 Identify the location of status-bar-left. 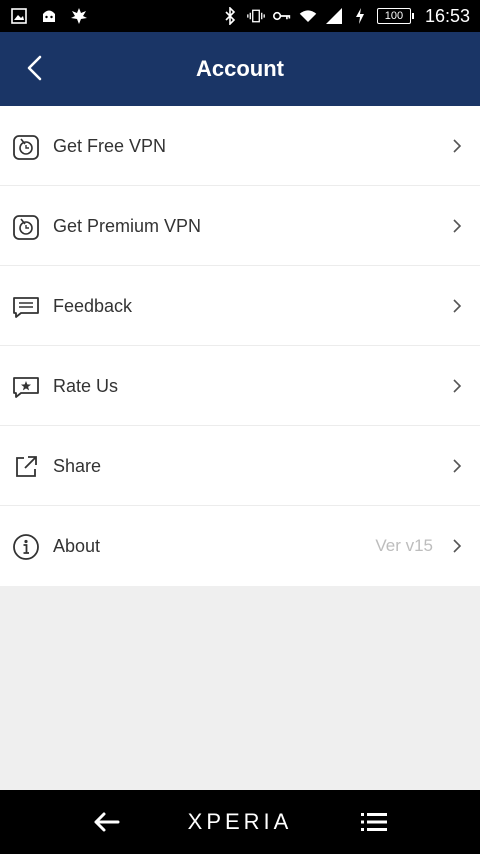
(49, 16).